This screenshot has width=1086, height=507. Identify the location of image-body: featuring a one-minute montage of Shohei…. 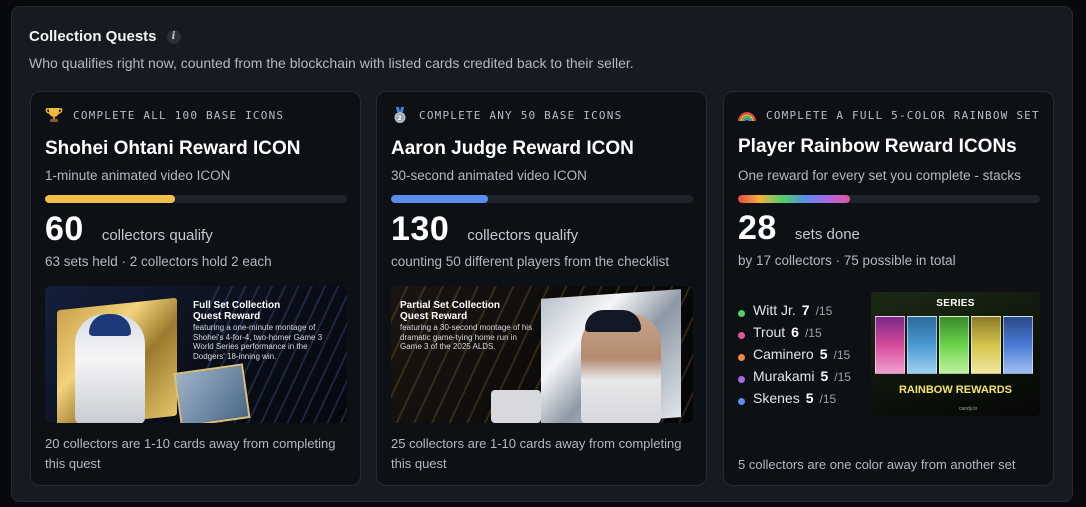
(258, 342).